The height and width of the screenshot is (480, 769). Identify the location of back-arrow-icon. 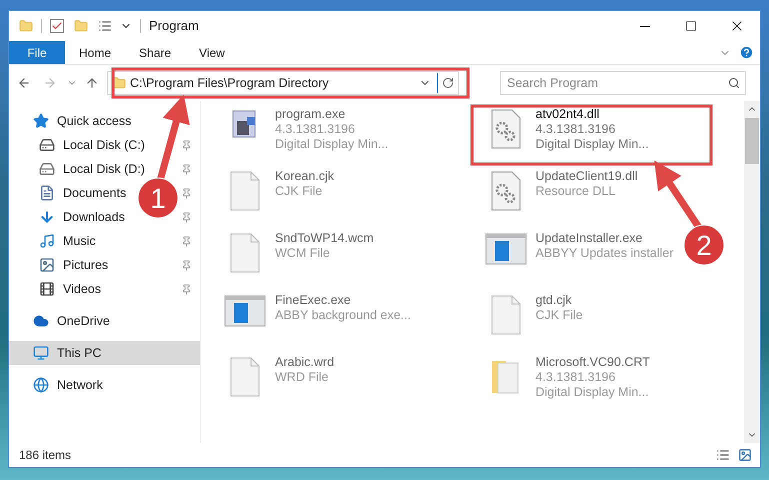
(24, 83).